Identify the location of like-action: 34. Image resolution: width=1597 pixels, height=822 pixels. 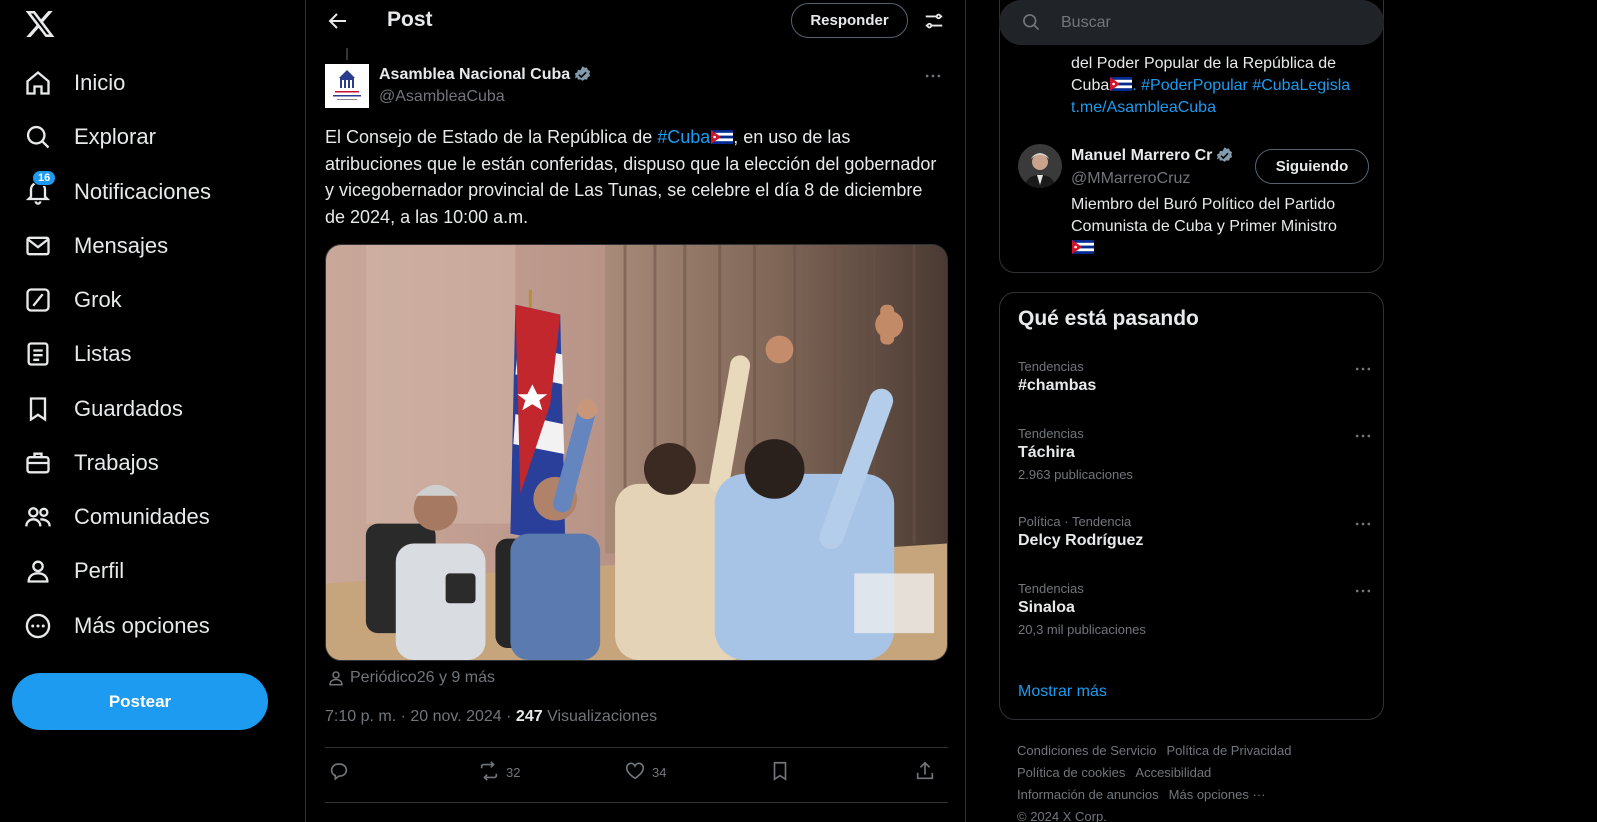
(645, 772).